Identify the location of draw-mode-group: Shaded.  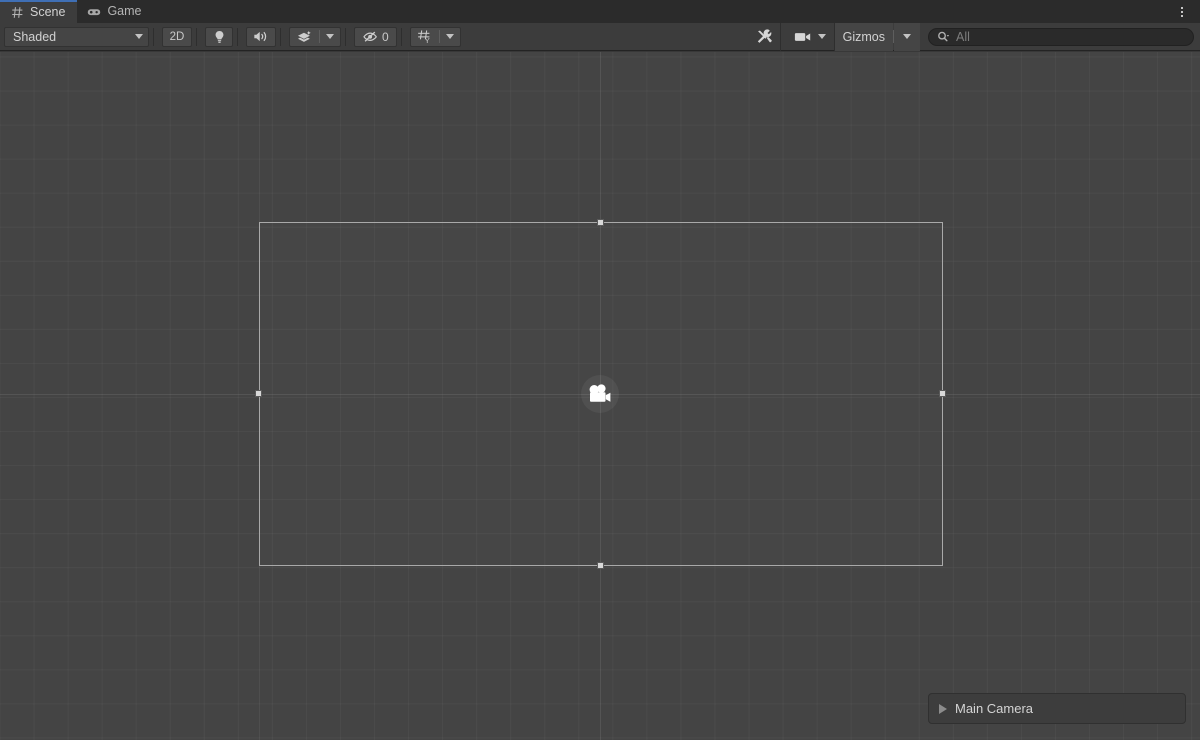
(76, 36).